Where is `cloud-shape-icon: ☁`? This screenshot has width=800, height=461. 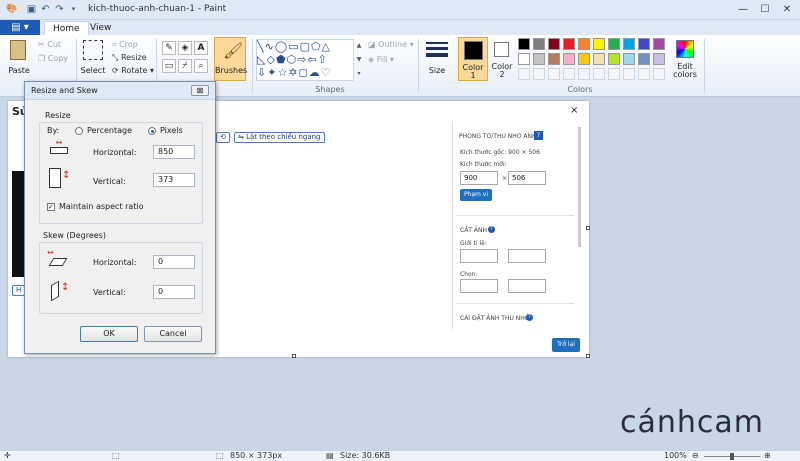 cloud-shape-icon: ☁ is located at coordinates (315, 72).